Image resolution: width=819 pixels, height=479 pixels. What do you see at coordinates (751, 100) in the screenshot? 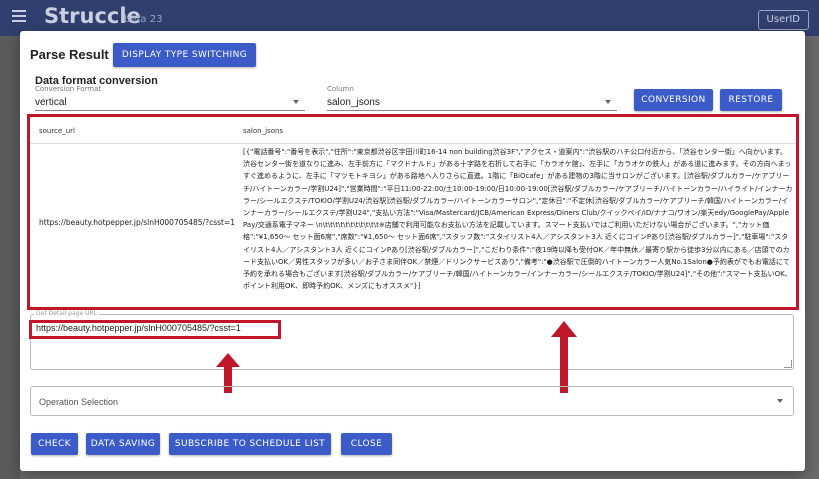
I see `restore-button: RESTORE` at bounding box center [751, 100].